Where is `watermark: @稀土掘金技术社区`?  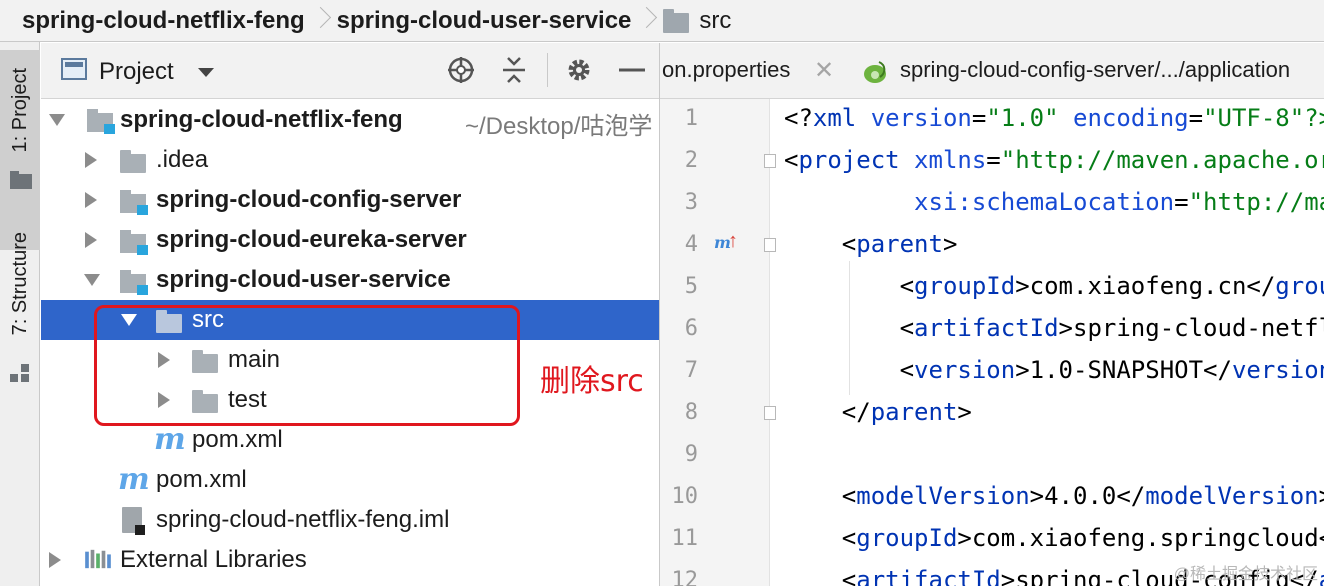 watermark: @稀土掘金技术社区 is located at coordinates (1245, 574).